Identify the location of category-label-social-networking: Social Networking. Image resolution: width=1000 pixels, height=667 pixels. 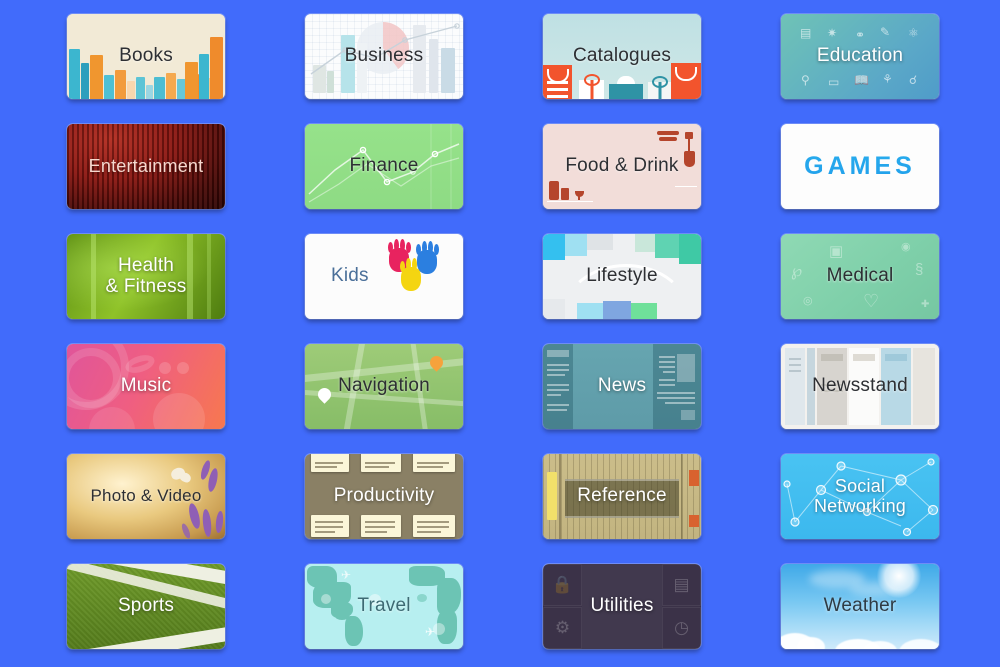
(860, 496).